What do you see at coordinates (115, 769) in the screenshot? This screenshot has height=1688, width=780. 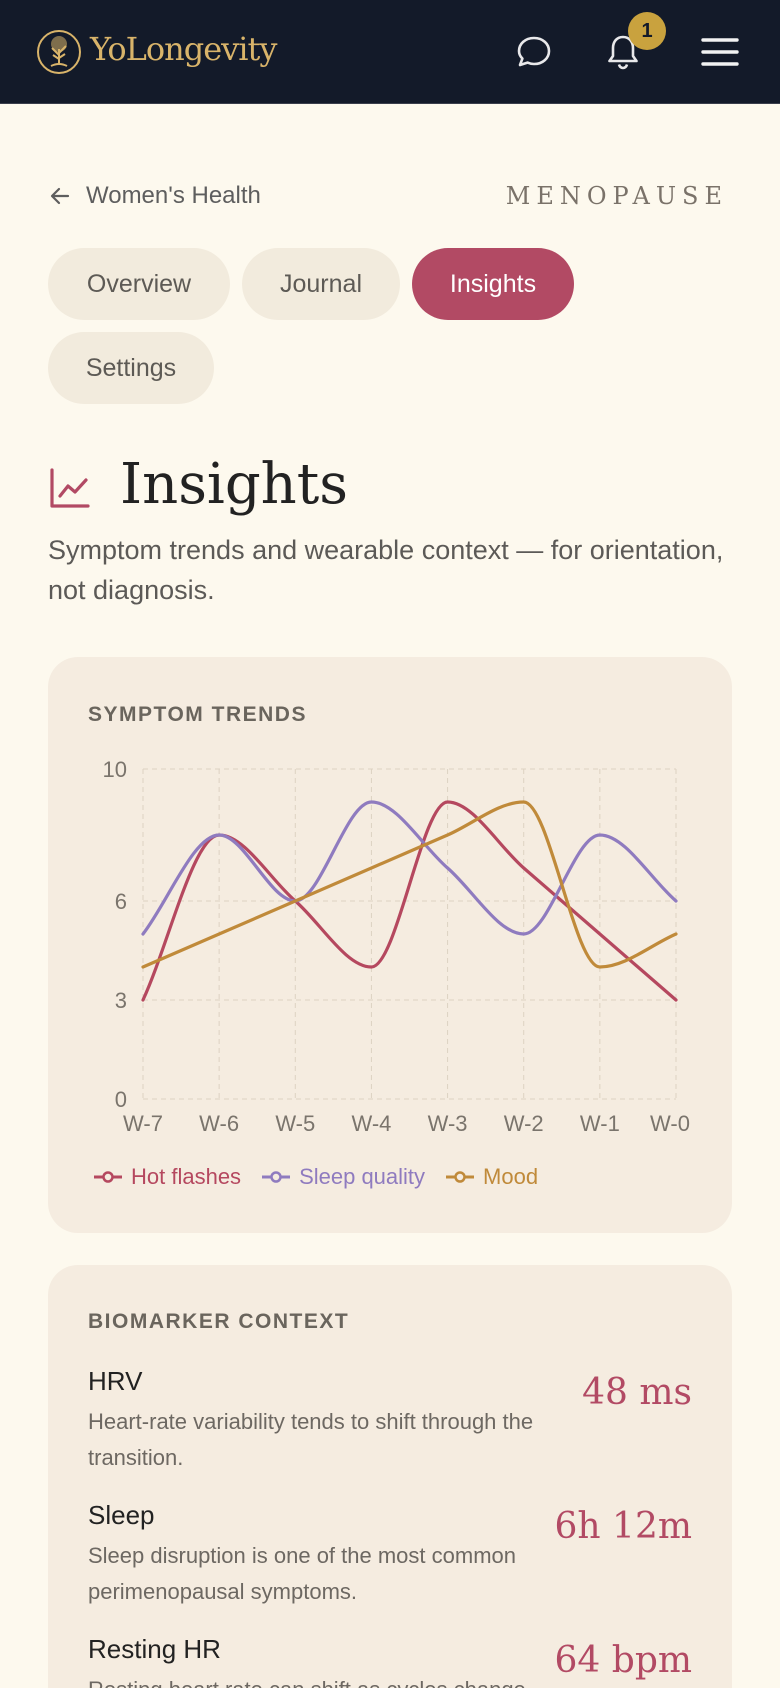 I see `y-tick-label: 10` at bounding box center [115, 769].